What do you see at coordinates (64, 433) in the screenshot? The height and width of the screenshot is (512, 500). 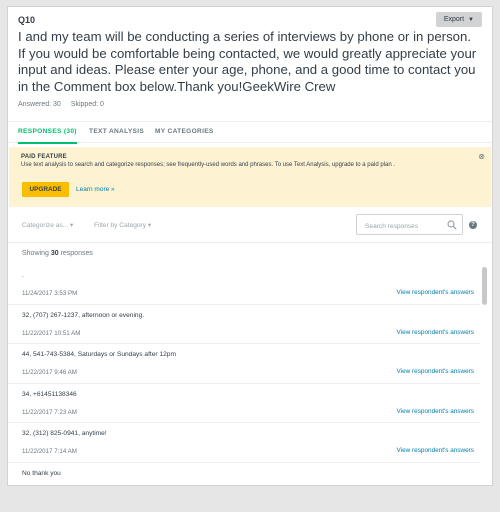 I see `response-text: 32, (312) 825-0941, anytime!` at bounding box center [64, 433].